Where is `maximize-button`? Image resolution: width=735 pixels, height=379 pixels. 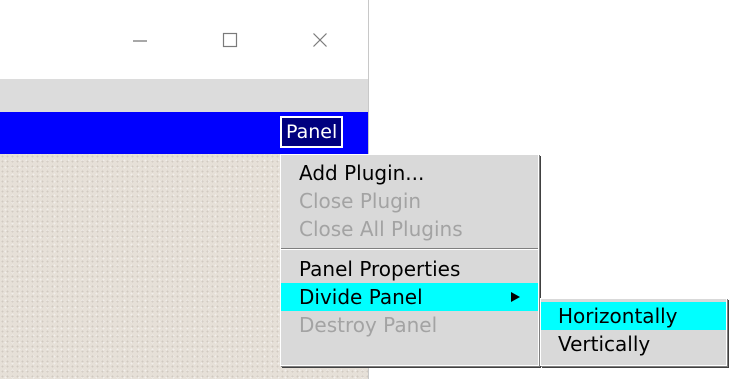 maximize-button is located at coordinates (230, 40).